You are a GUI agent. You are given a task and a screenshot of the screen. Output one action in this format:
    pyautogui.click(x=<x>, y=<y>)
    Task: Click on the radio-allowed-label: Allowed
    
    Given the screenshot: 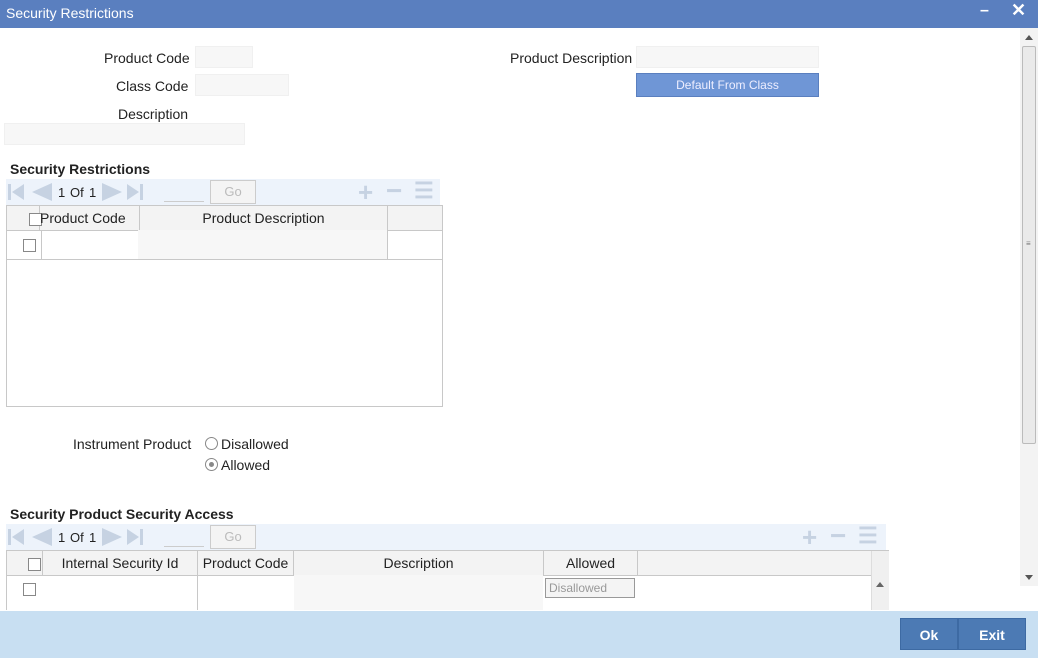 What is the action you would take?
    pyautogui.click(x=246, y=465)
    